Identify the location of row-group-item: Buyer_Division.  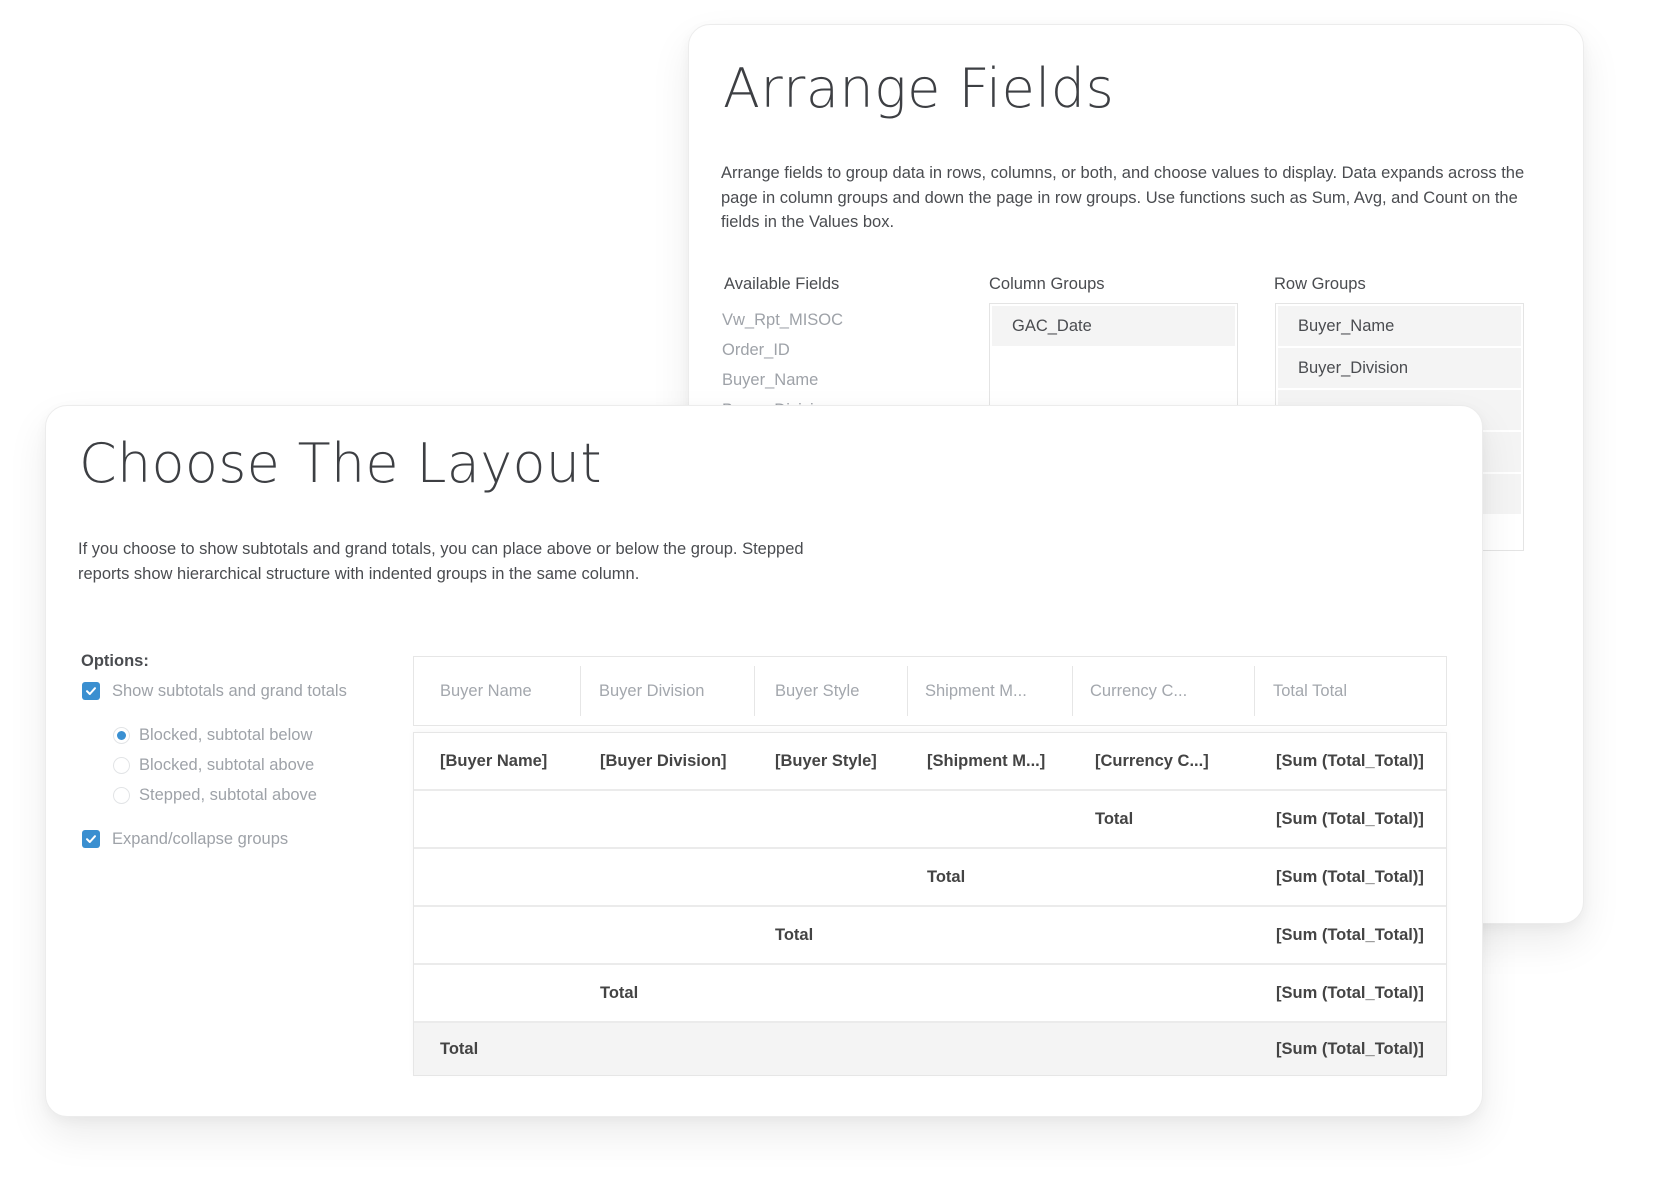
(1399, 368).